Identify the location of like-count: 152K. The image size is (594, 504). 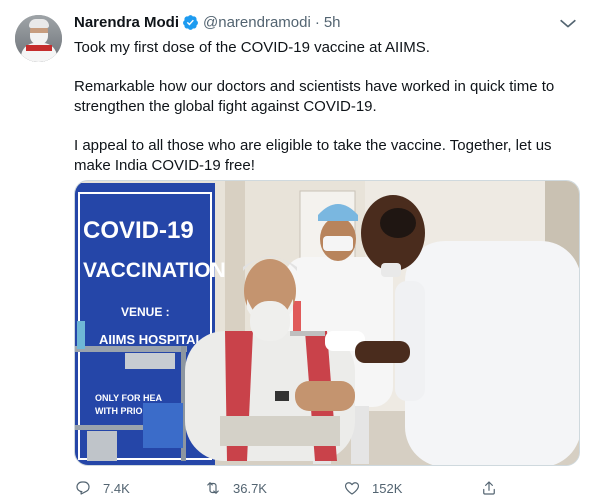
(387, 488).